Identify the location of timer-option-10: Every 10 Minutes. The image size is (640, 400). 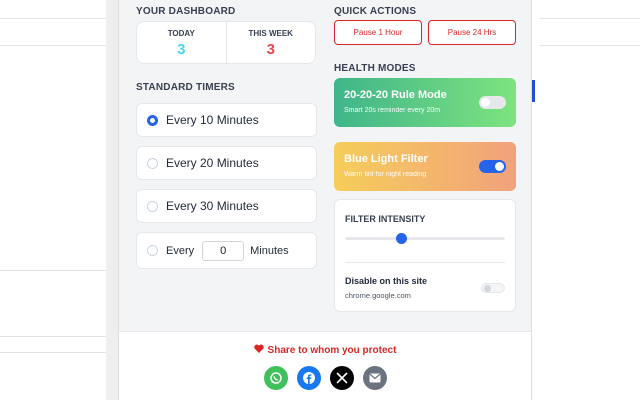
(226, 120).